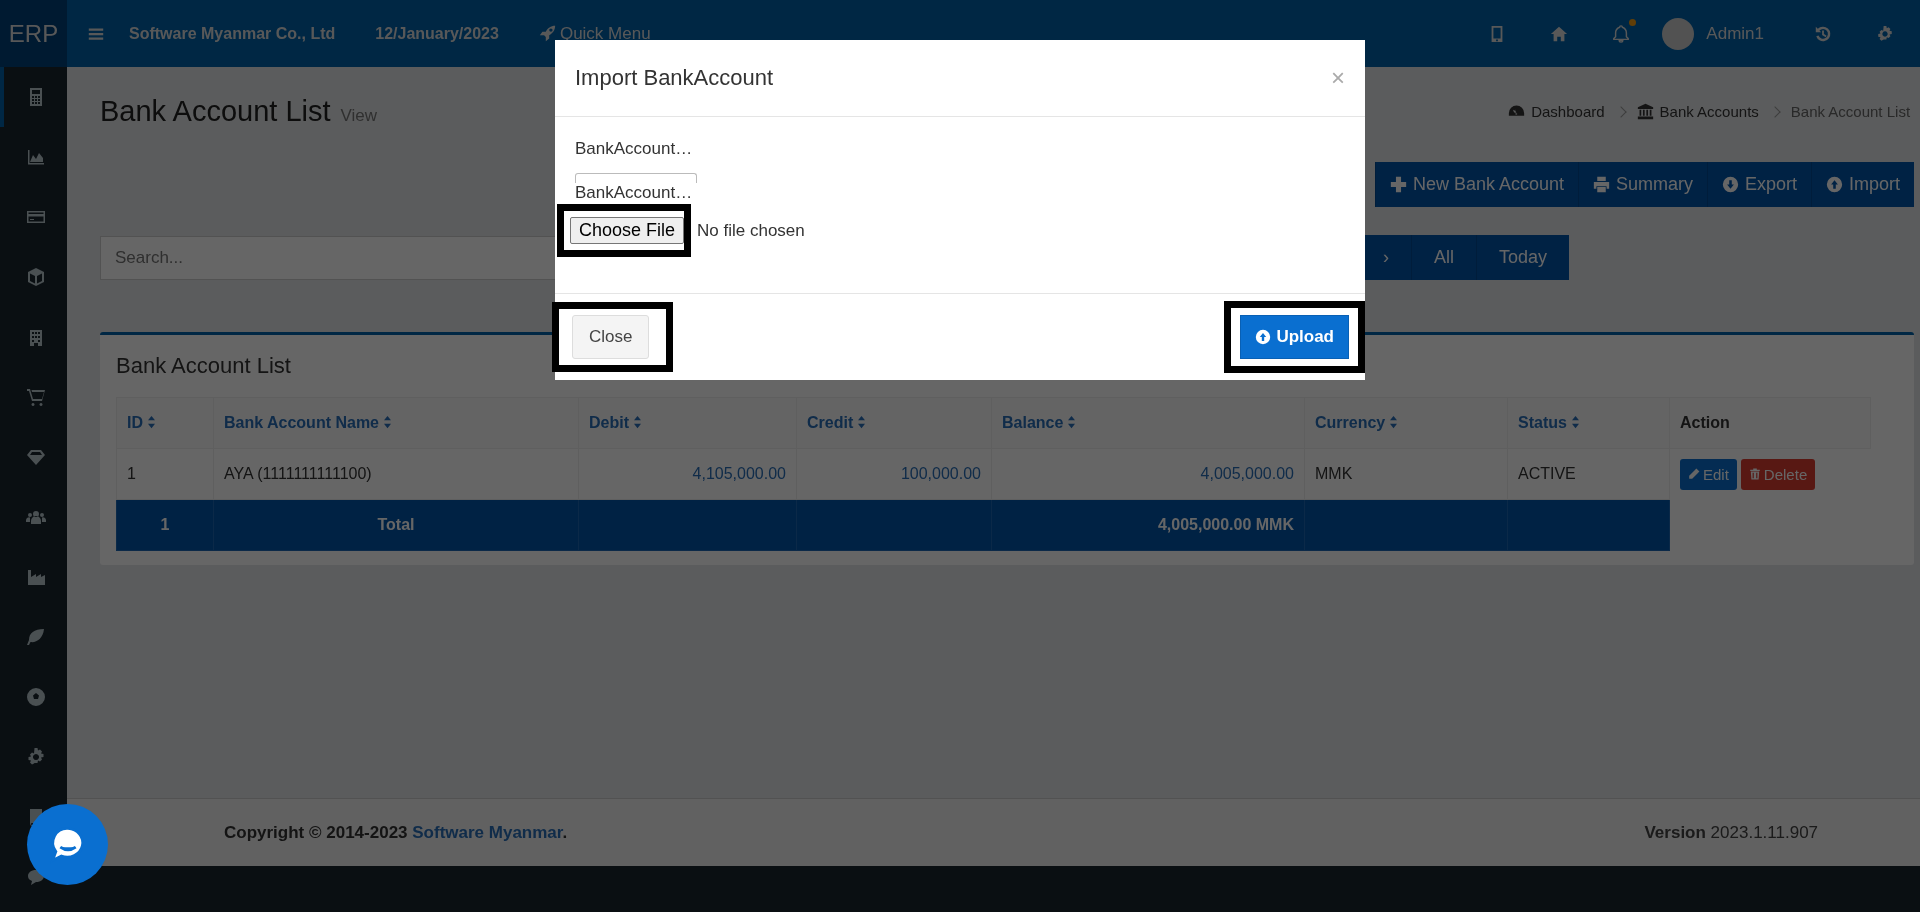 Image resolution: width=1920 pixels, height=912 pixels. What do you see at coordinates (1863, 184) in the screenshot?
I see `toolbar-button: Import` at bounding box center [1863, 184].